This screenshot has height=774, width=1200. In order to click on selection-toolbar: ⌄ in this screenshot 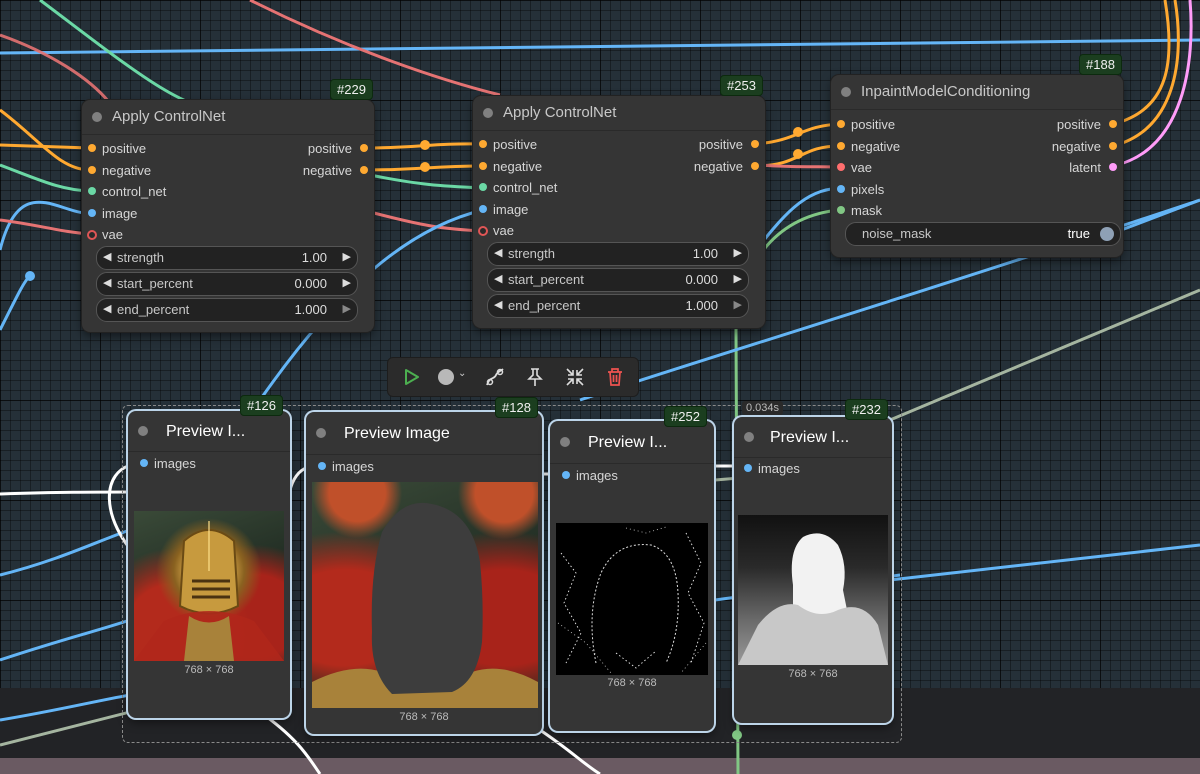, I will do `click(513, 377)`.